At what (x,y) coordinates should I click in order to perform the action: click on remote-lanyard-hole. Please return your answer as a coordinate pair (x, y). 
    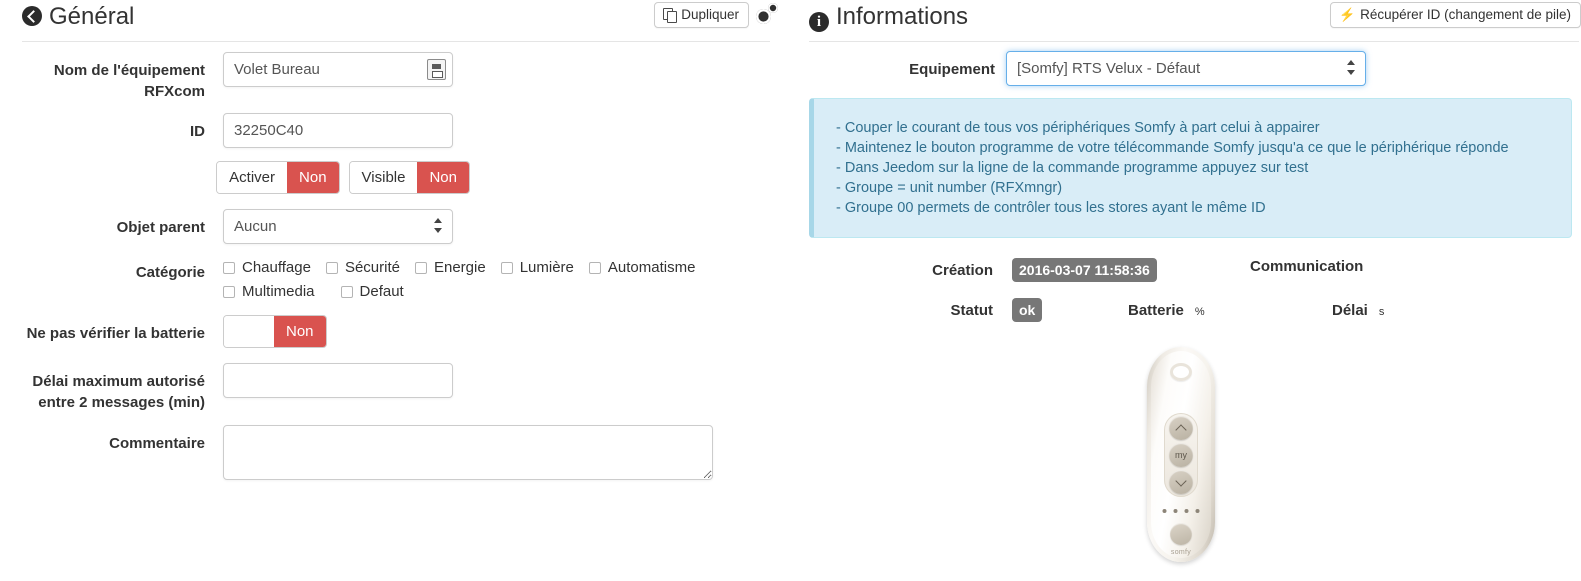
    Looking at the image, I should click on (1181, 372).